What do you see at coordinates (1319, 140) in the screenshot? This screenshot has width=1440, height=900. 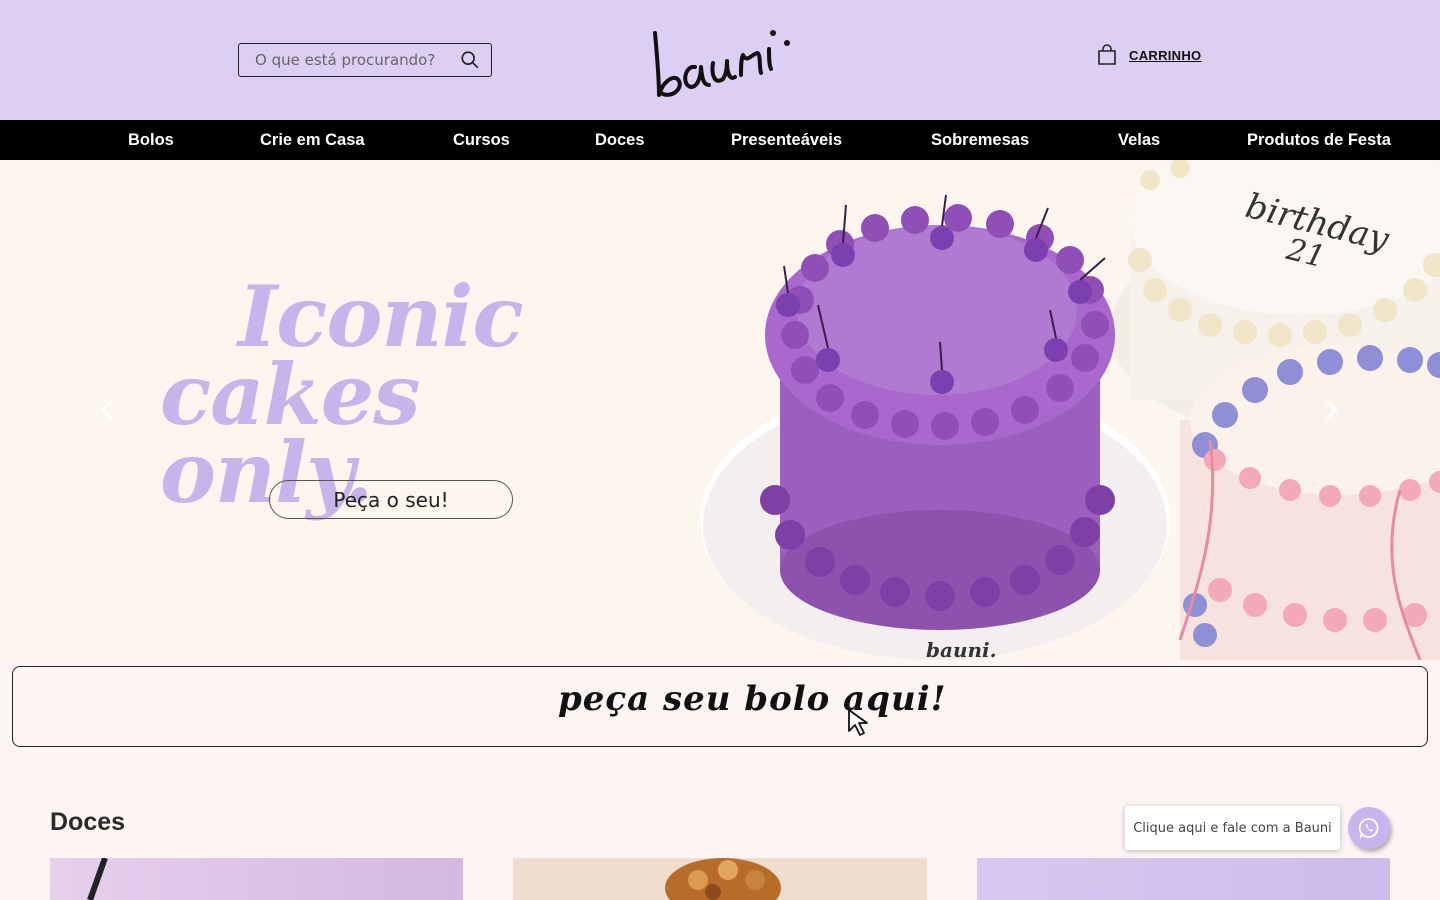 I see `nav-item-produtos-de-festa: Produtos de Festa` at bounding box center [1319, 140].